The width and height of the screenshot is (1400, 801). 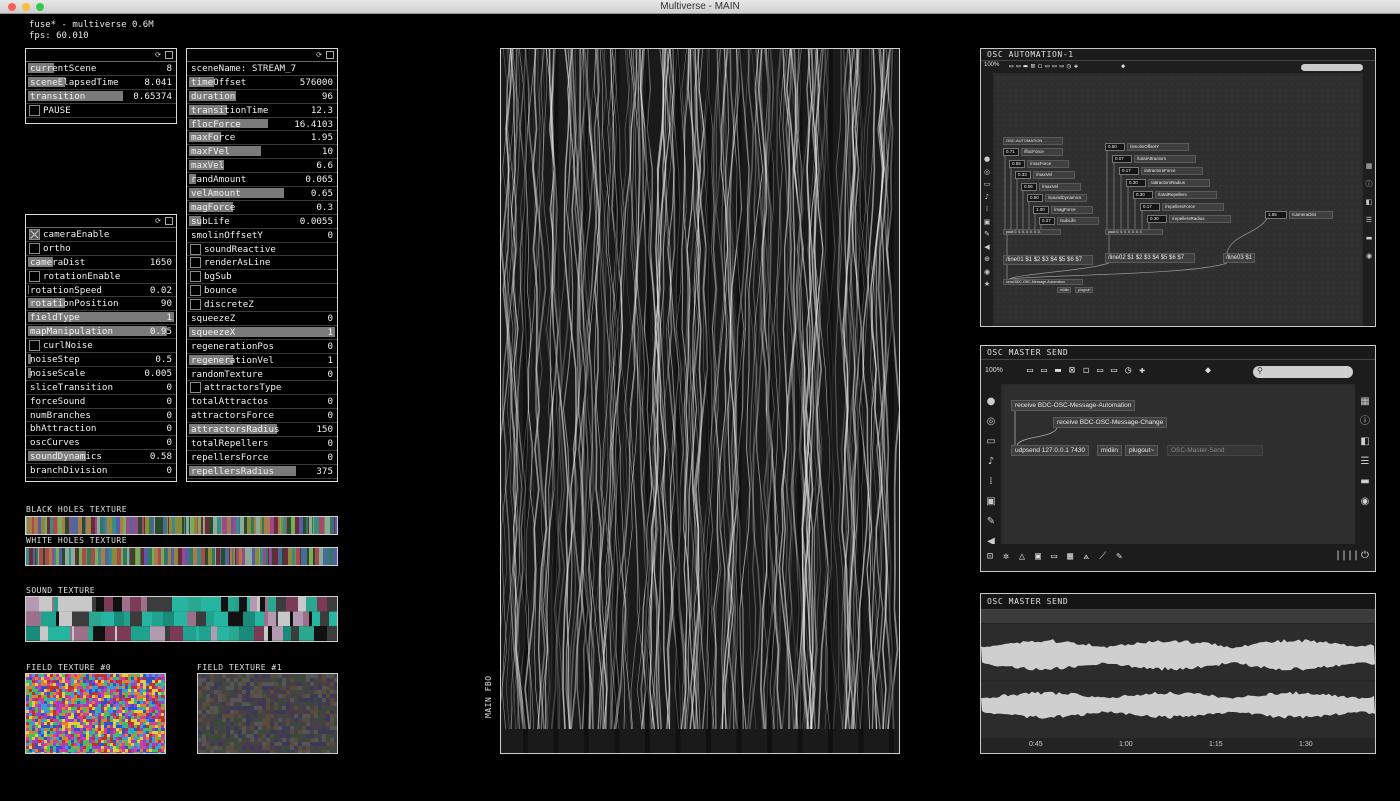 I want to click on number-box: 0.90, so click(x=1035, y=198).